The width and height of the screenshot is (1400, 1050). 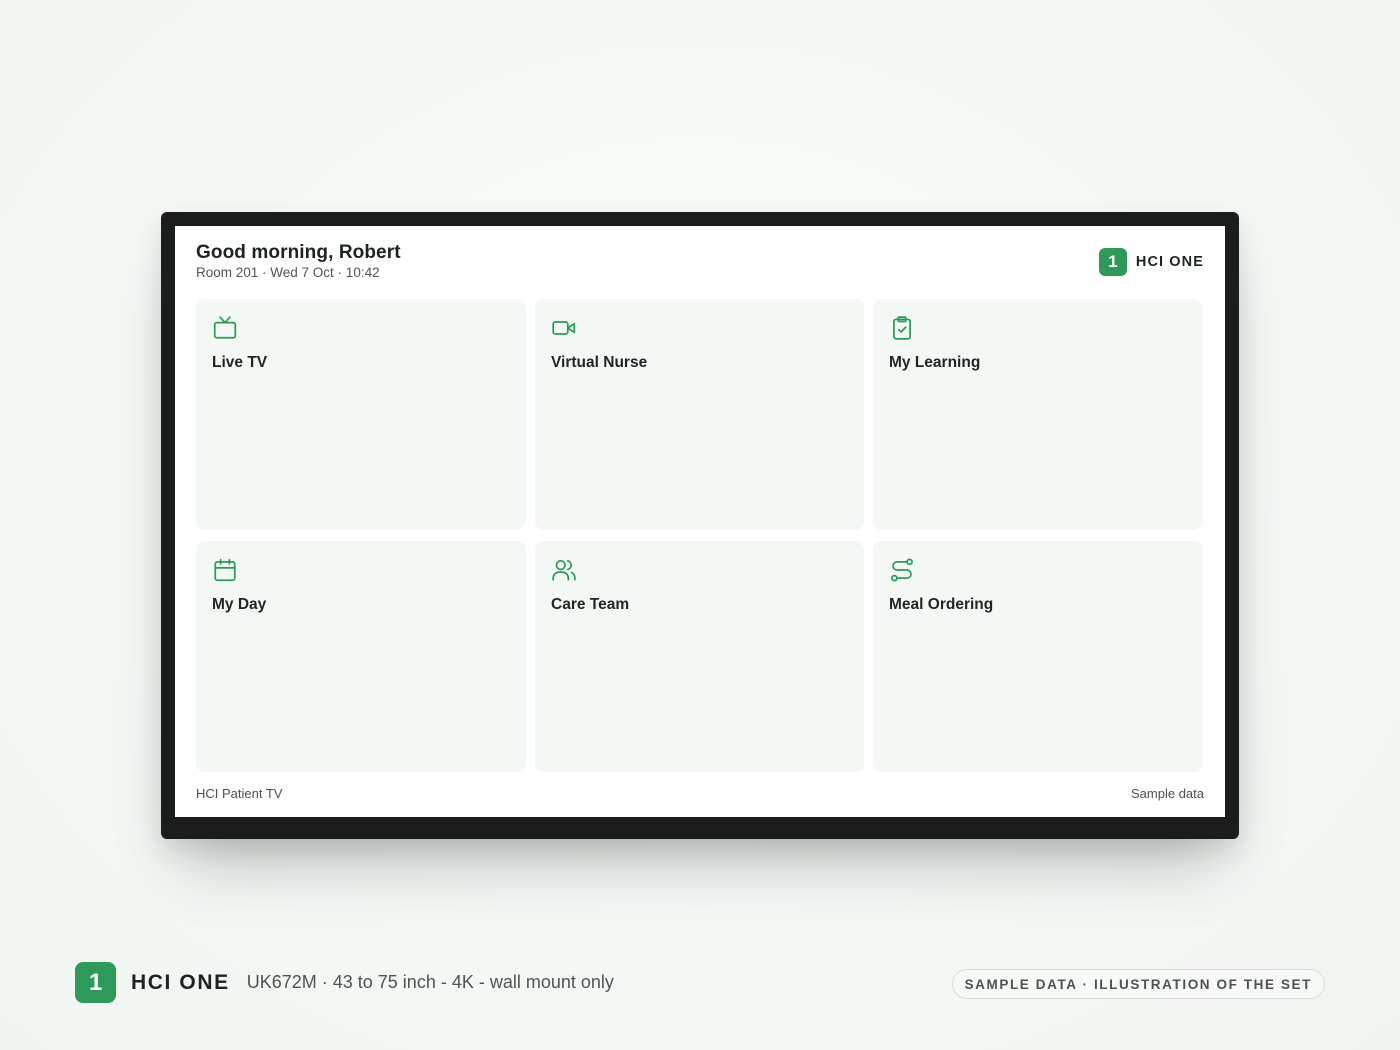 What do you see at coordinates (95, 982) in the screenshot?
I see `caption-brand-badge: 1` at bounding box center [95, 982].